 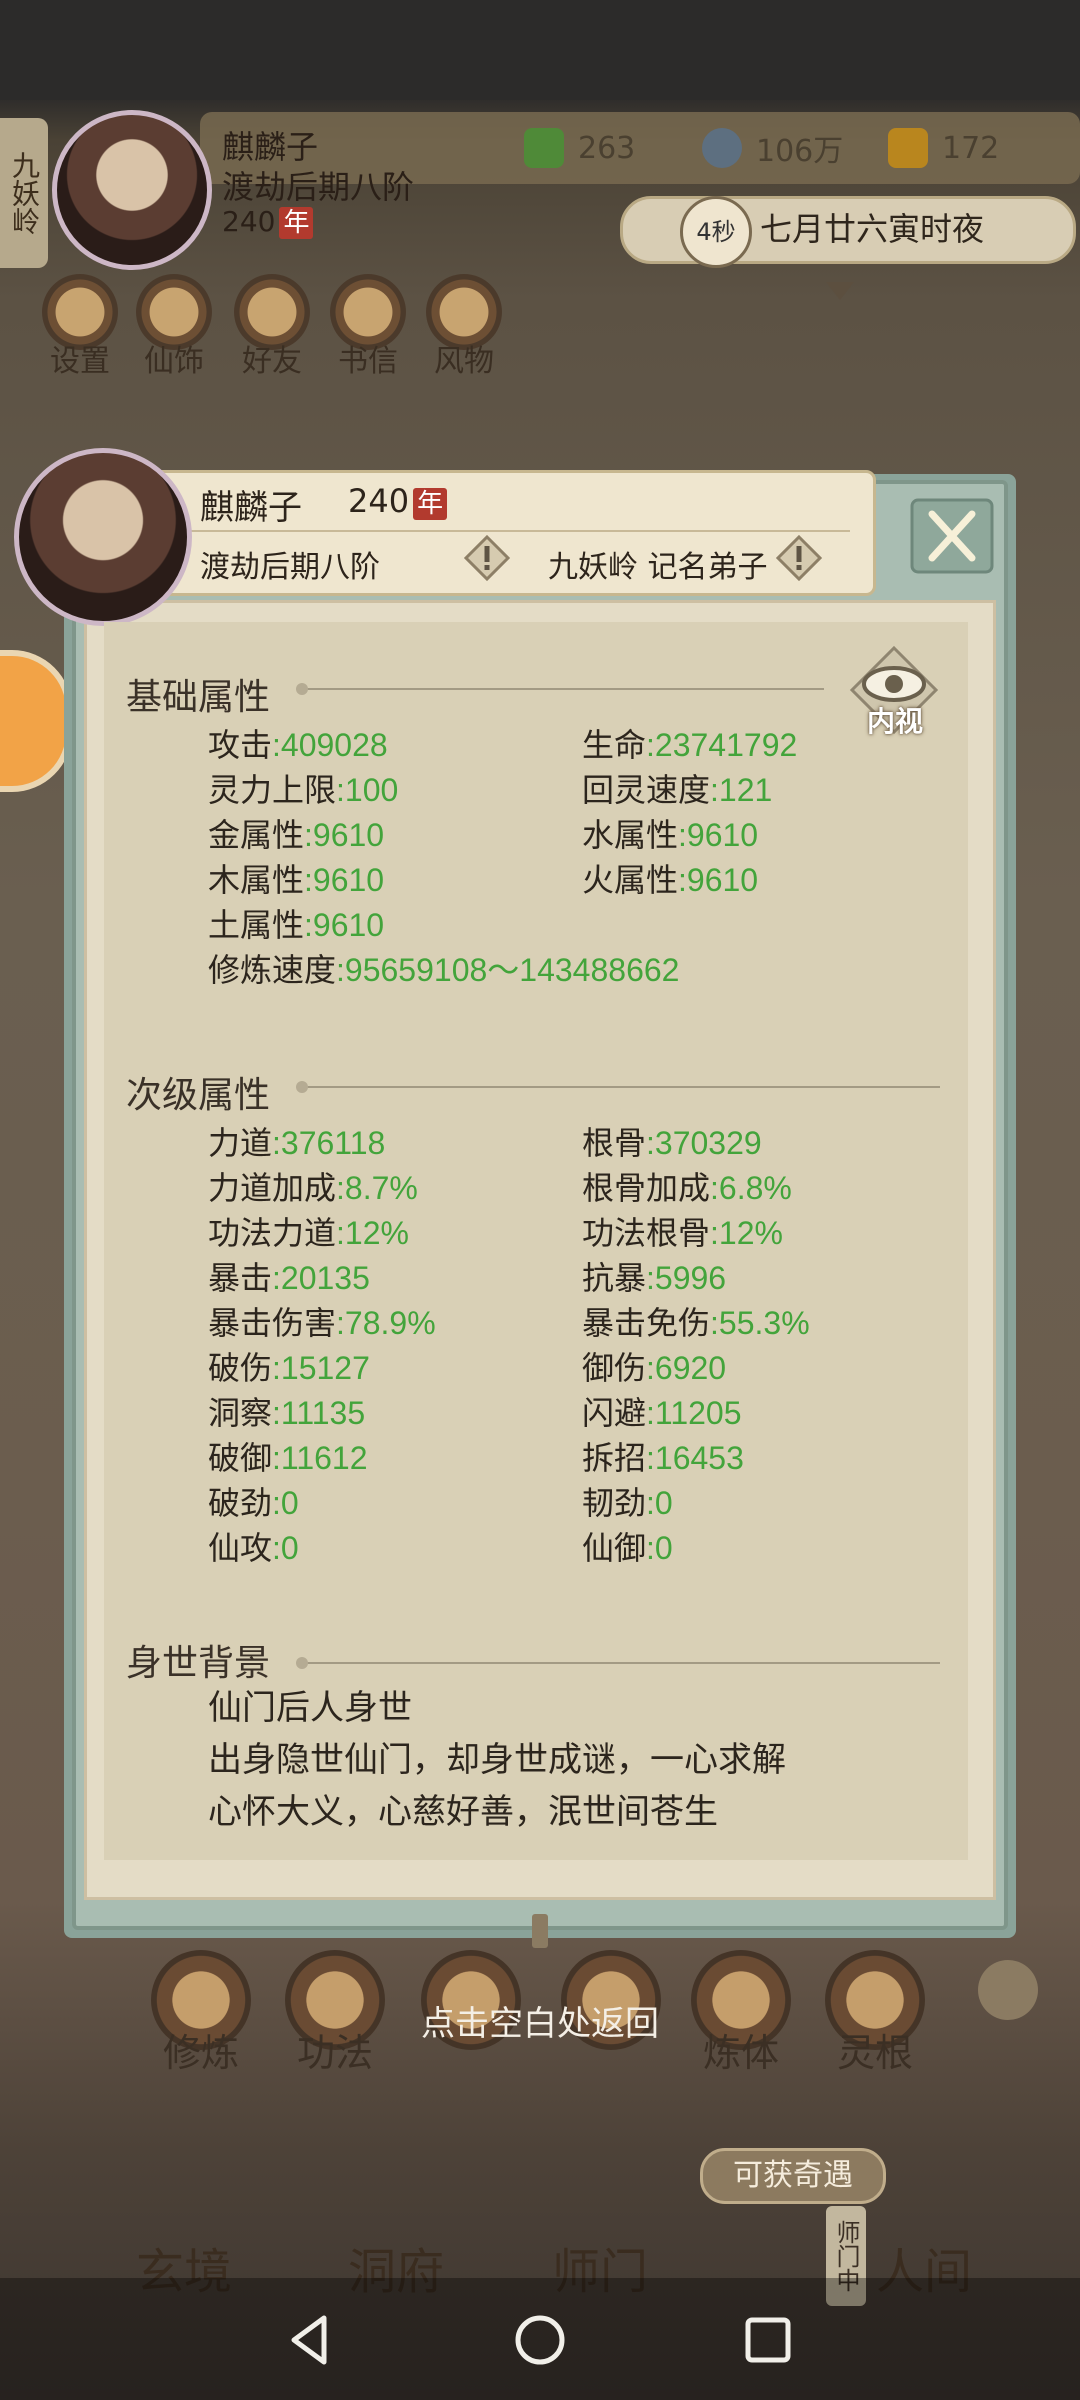 I want to click on jade-leaf-icon, so click(x=544, y=148).